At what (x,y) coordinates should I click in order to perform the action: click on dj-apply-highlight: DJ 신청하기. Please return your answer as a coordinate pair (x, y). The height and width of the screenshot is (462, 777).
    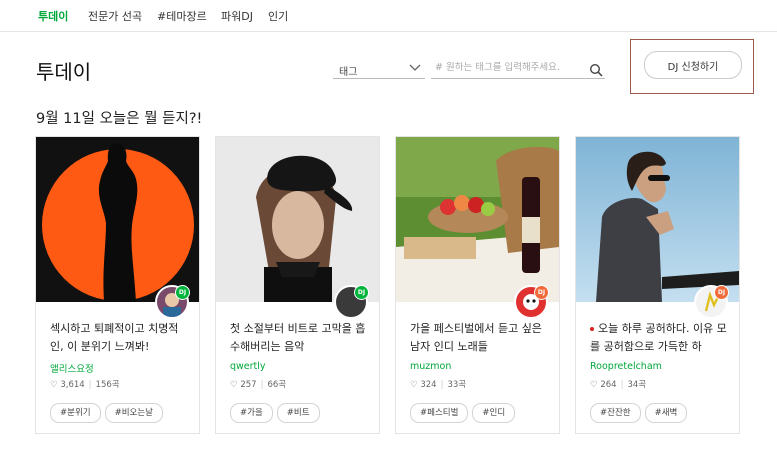
    Looking at the image, I should click on (692, 66).